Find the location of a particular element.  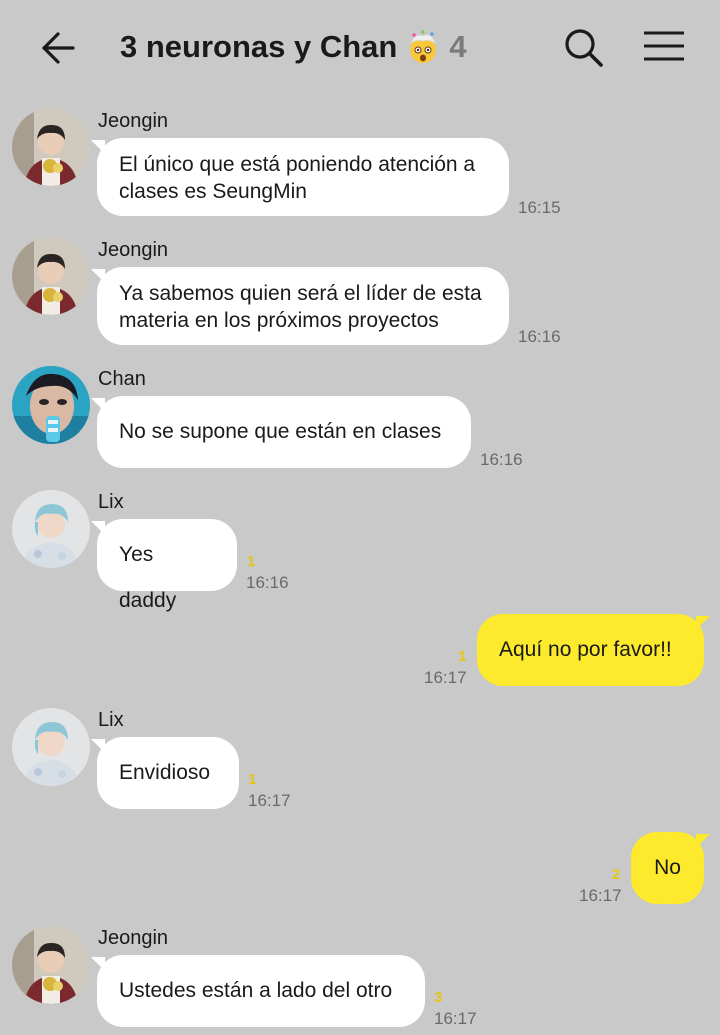

hamburger-menu-icon is located at coordinates (664, 46).